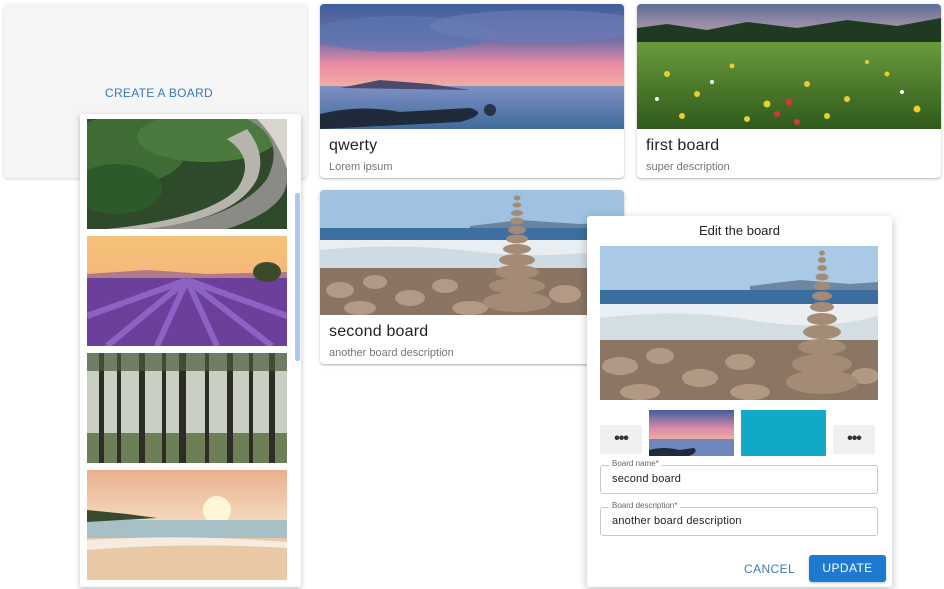 The width and height of the screenshot is (944, 589). What do you see at coordinates (159, 93) in the screenshot?
I see `create-board-button: CREATE A BOARD` at bounding box center [159, 93].